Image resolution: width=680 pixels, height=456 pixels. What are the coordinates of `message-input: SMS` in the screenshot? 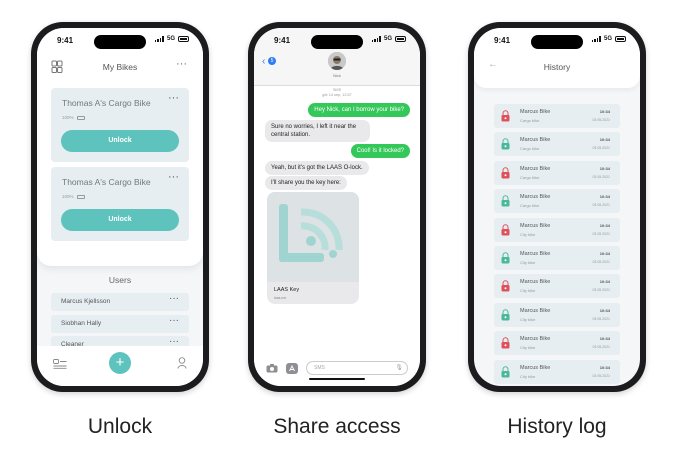 It's located at (357, 368).